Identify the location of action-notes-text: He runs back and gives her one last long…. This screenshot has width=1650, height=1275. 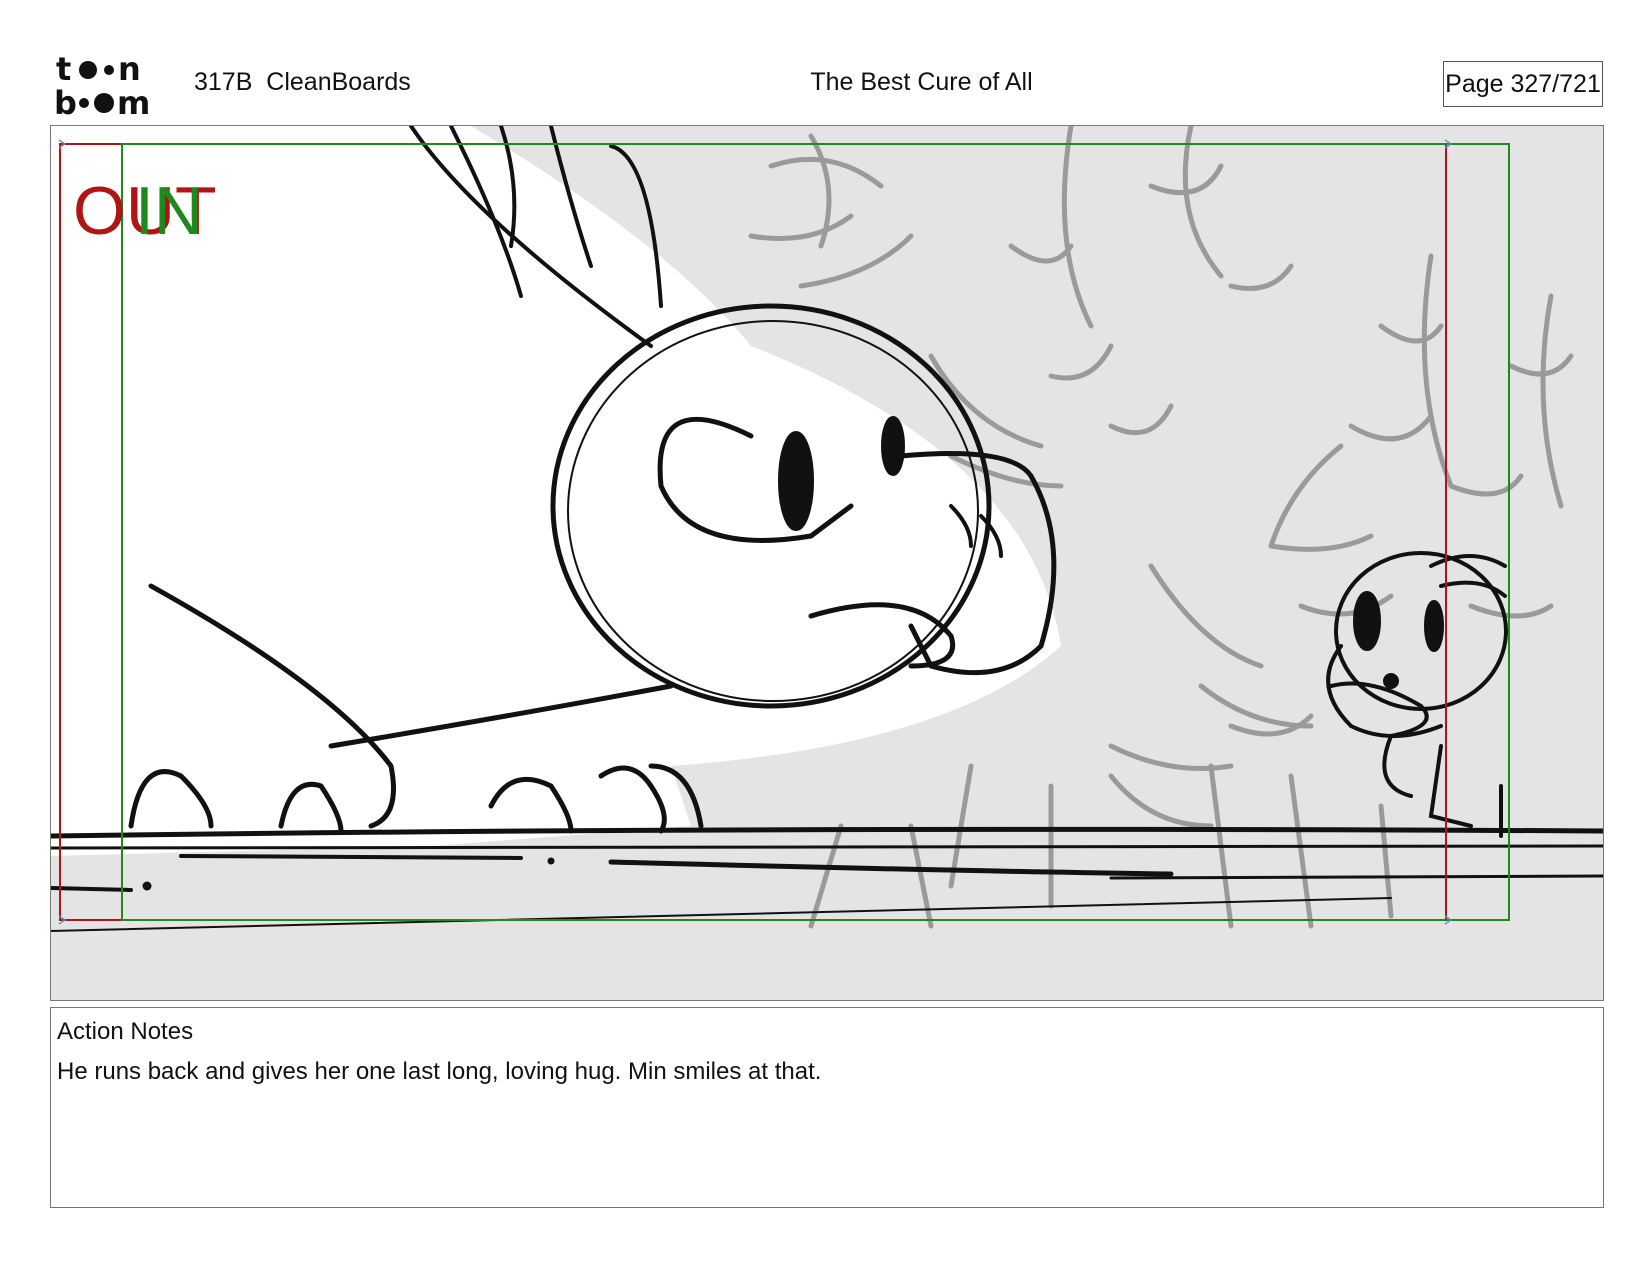
(439, 1071).